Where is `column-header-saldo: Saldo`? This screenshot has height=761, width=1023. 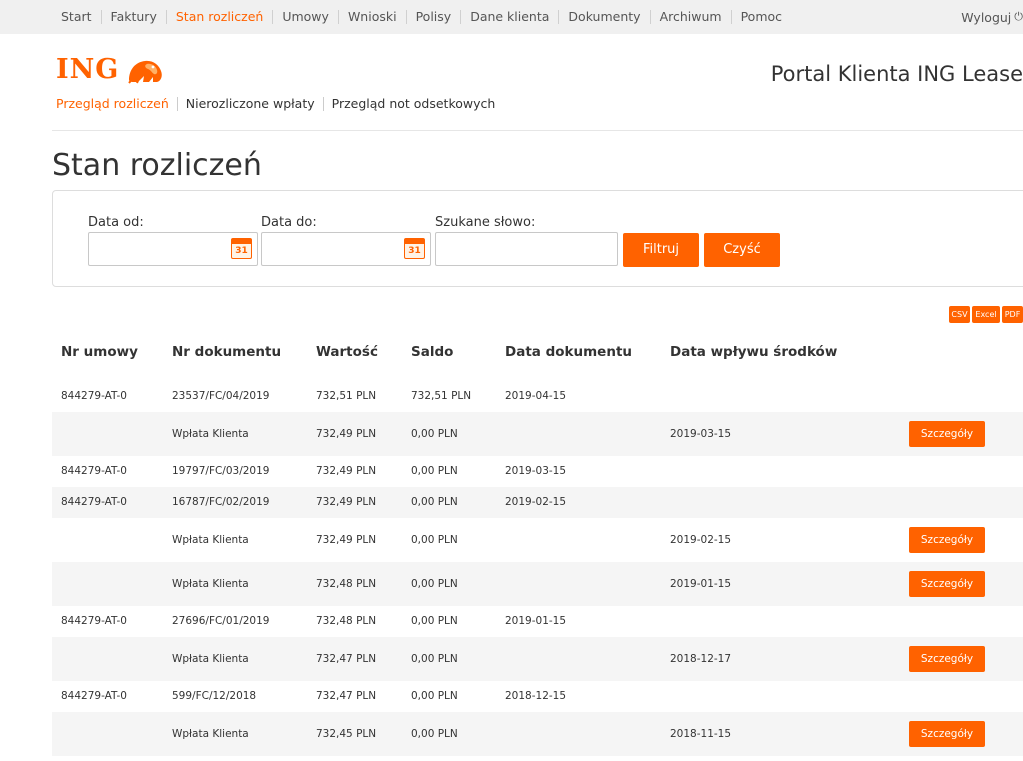
column-header-saldo: Saldo is located at coordinates (432, 352).